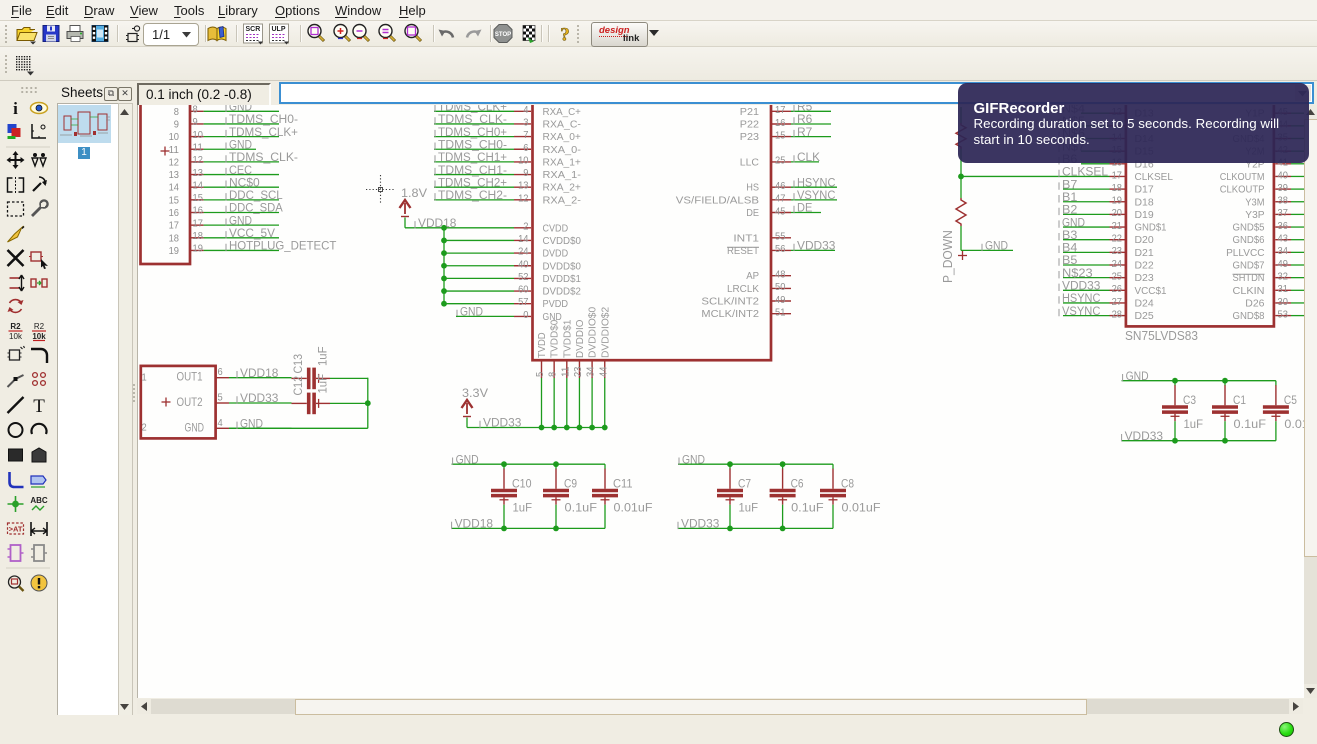 The width and height of the screenshot is (1317, 744). I want to click on svg-text: GND$8, so click(1249, 316).